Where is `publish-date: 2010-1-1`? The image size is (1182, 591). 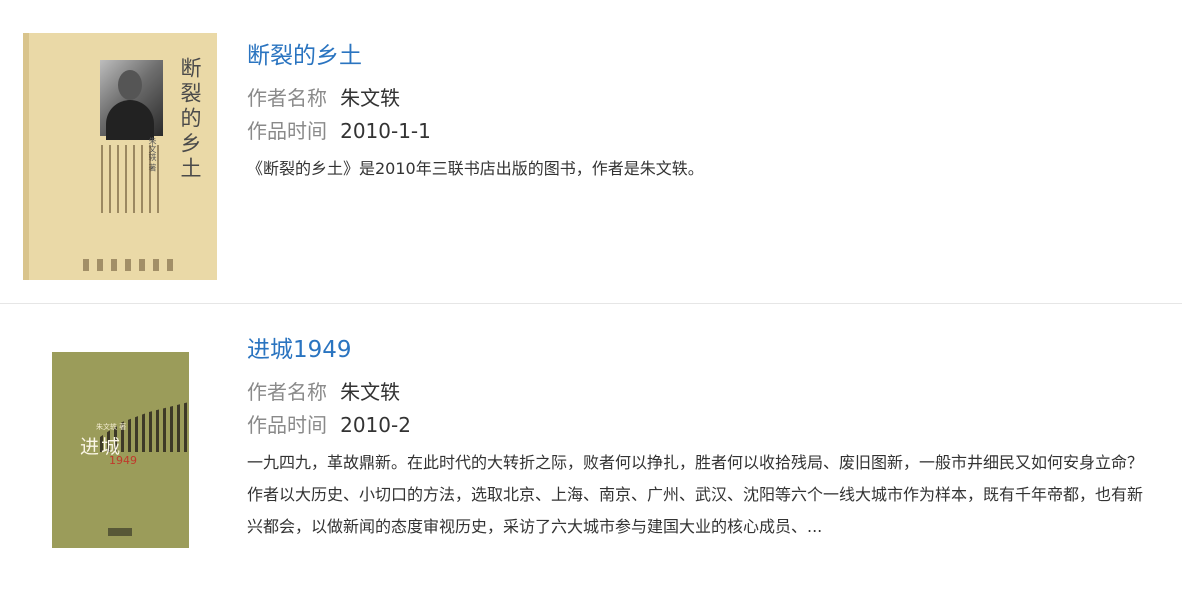 publish-date: 2010-1-1 is located at coordinates (385, 131).